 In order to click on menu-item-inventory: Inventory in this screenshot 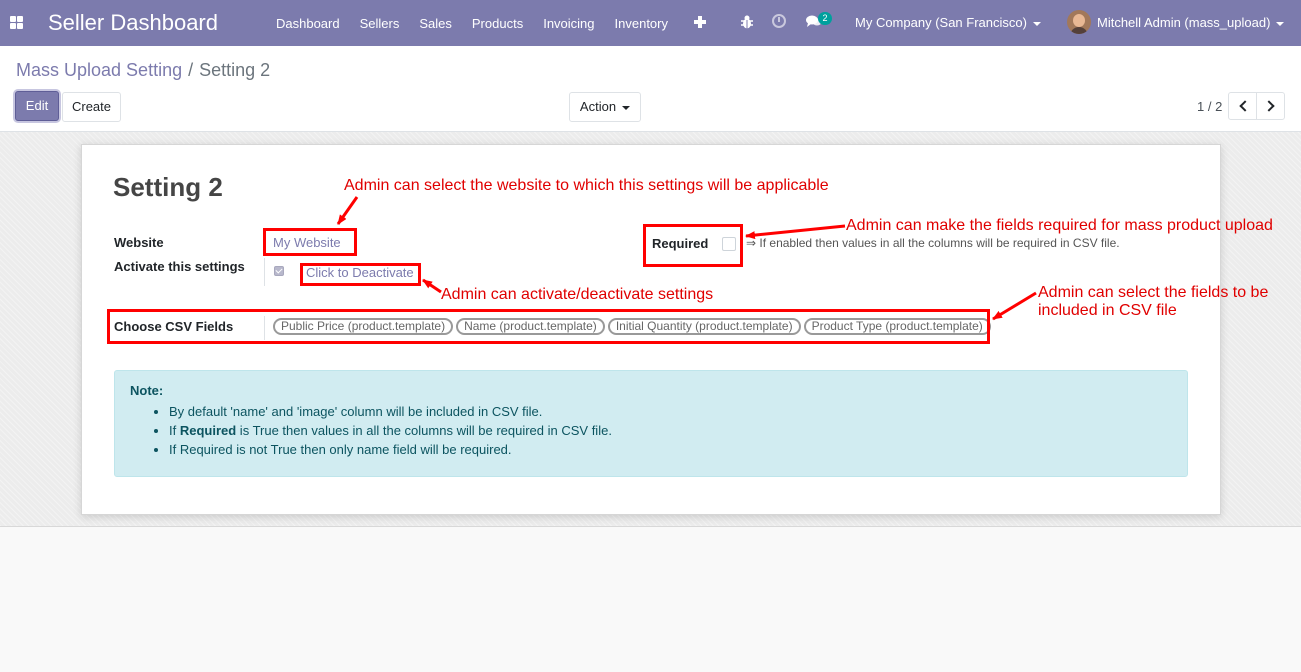, I will do `click(641, 23)`.